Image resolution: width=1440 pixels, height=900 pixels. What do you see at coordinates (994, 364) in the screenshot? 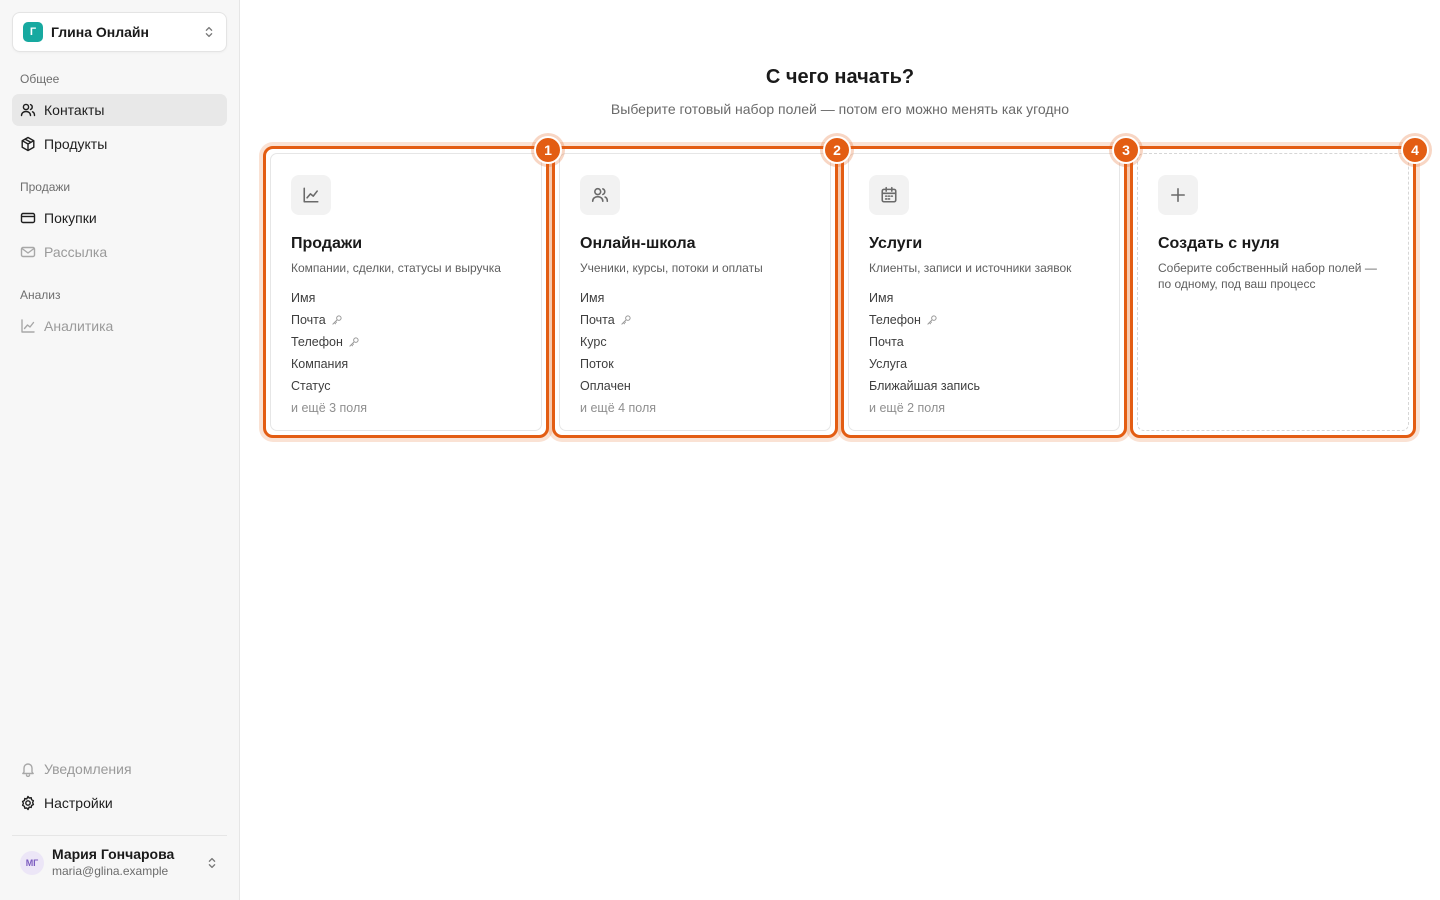
I see `field-row: Услуга` at bounding box center [994, 364].